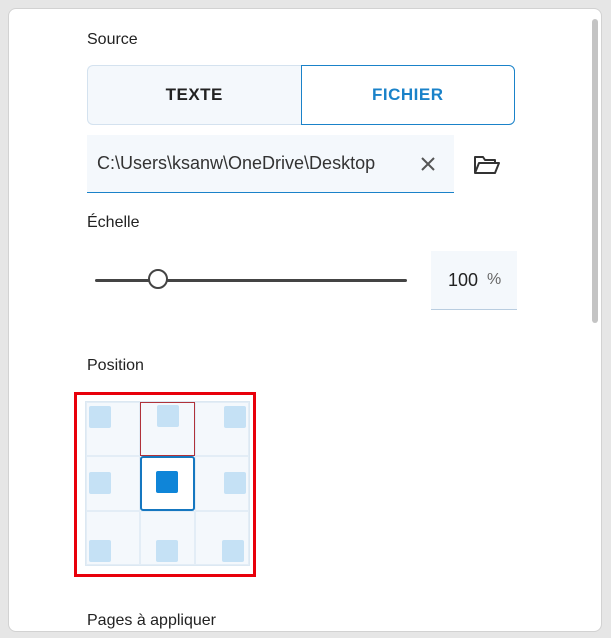 The image size is (611, 638). I want to click on source-label: Source, so click(112, 39).